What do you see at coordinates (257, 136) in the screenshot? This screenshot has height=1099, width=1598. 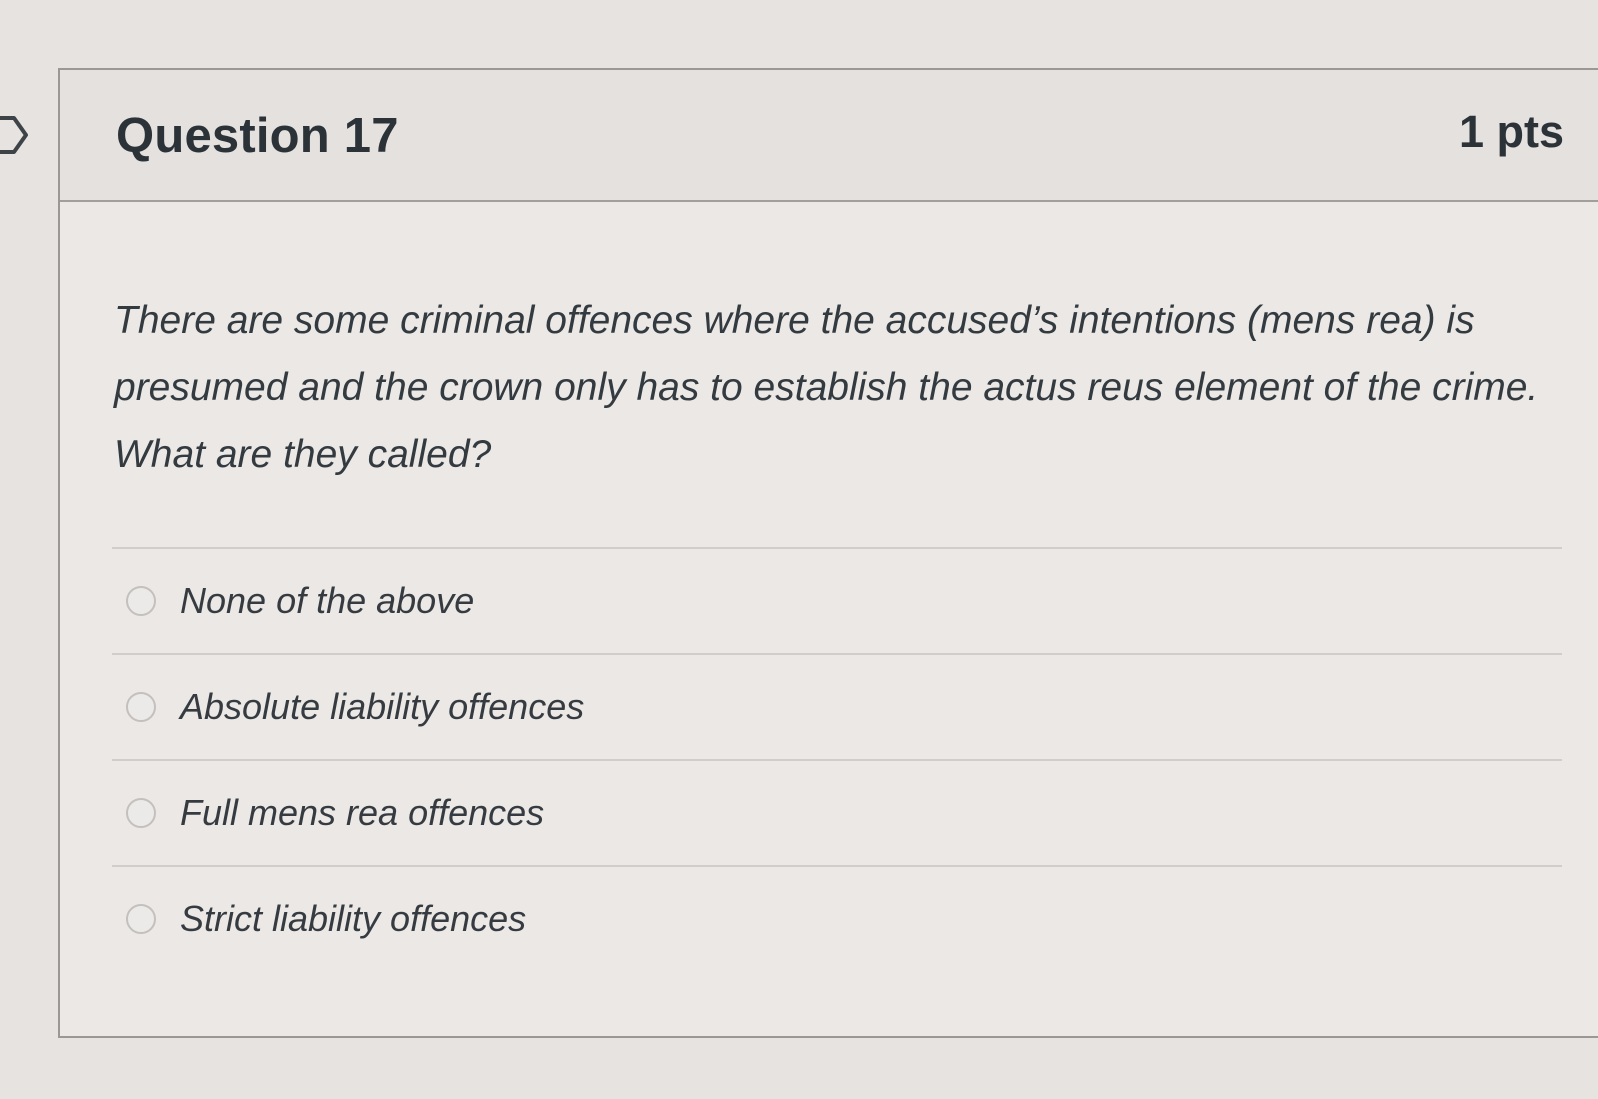 I see `question-title: Question 17` at bounding box center [257, 136].